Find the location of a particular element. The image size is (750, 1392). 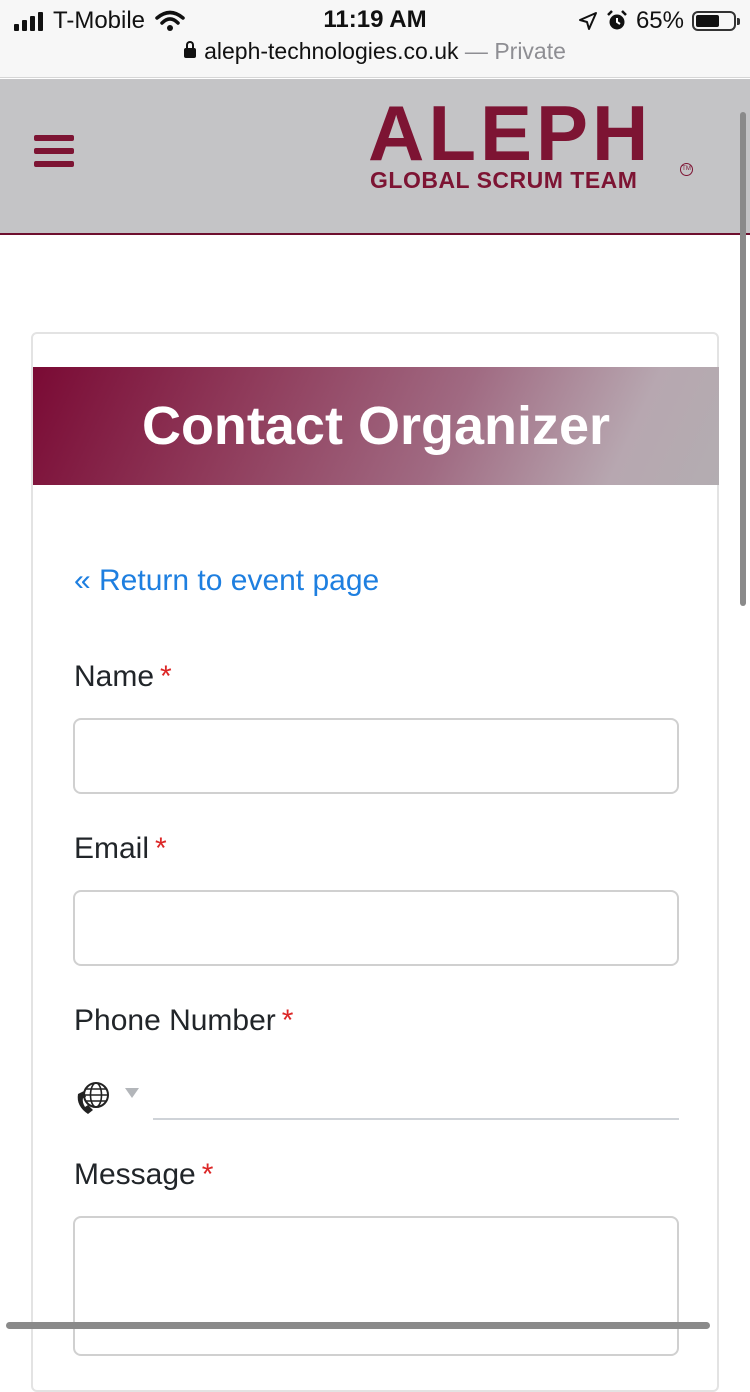

email-label: Email * is located at coordinates (120, 849).